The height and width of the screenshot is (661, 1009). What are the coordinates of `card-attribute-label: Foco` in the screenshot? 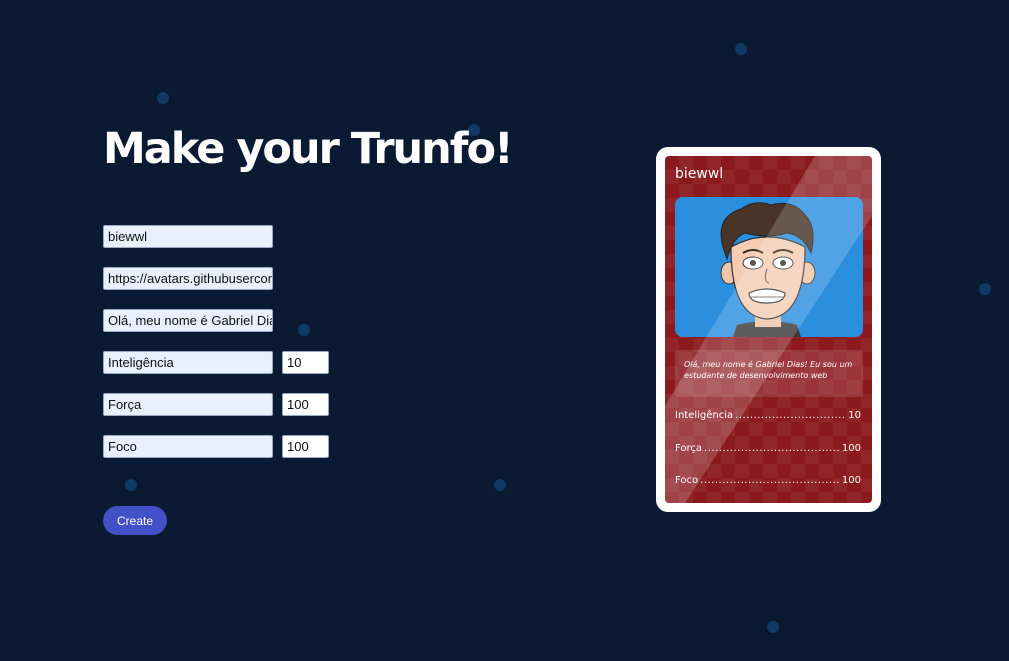 It's located at (687, 480).